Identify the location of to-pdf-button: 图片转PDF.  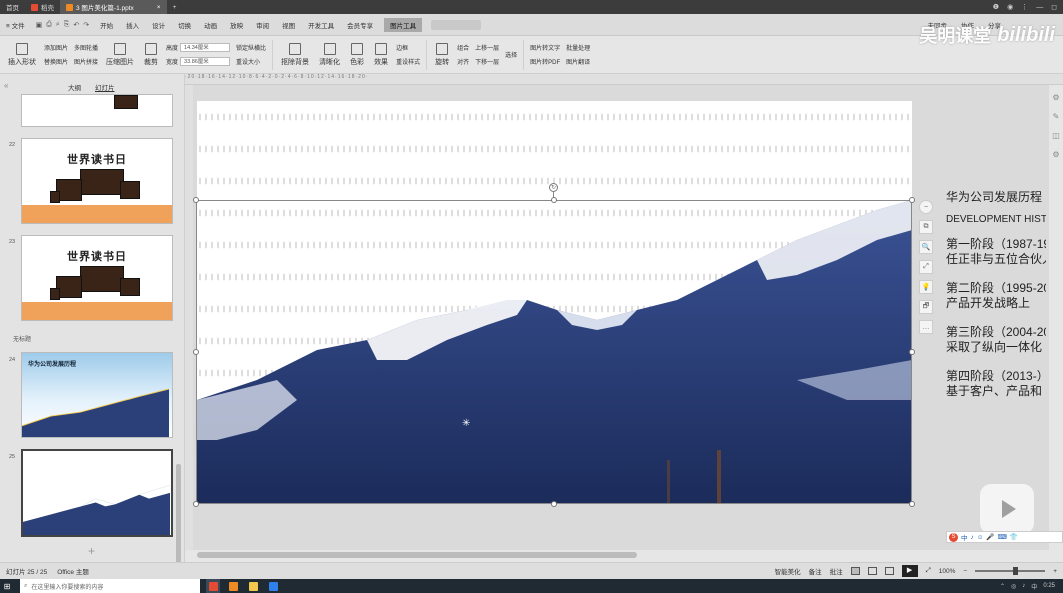
(545, 61).